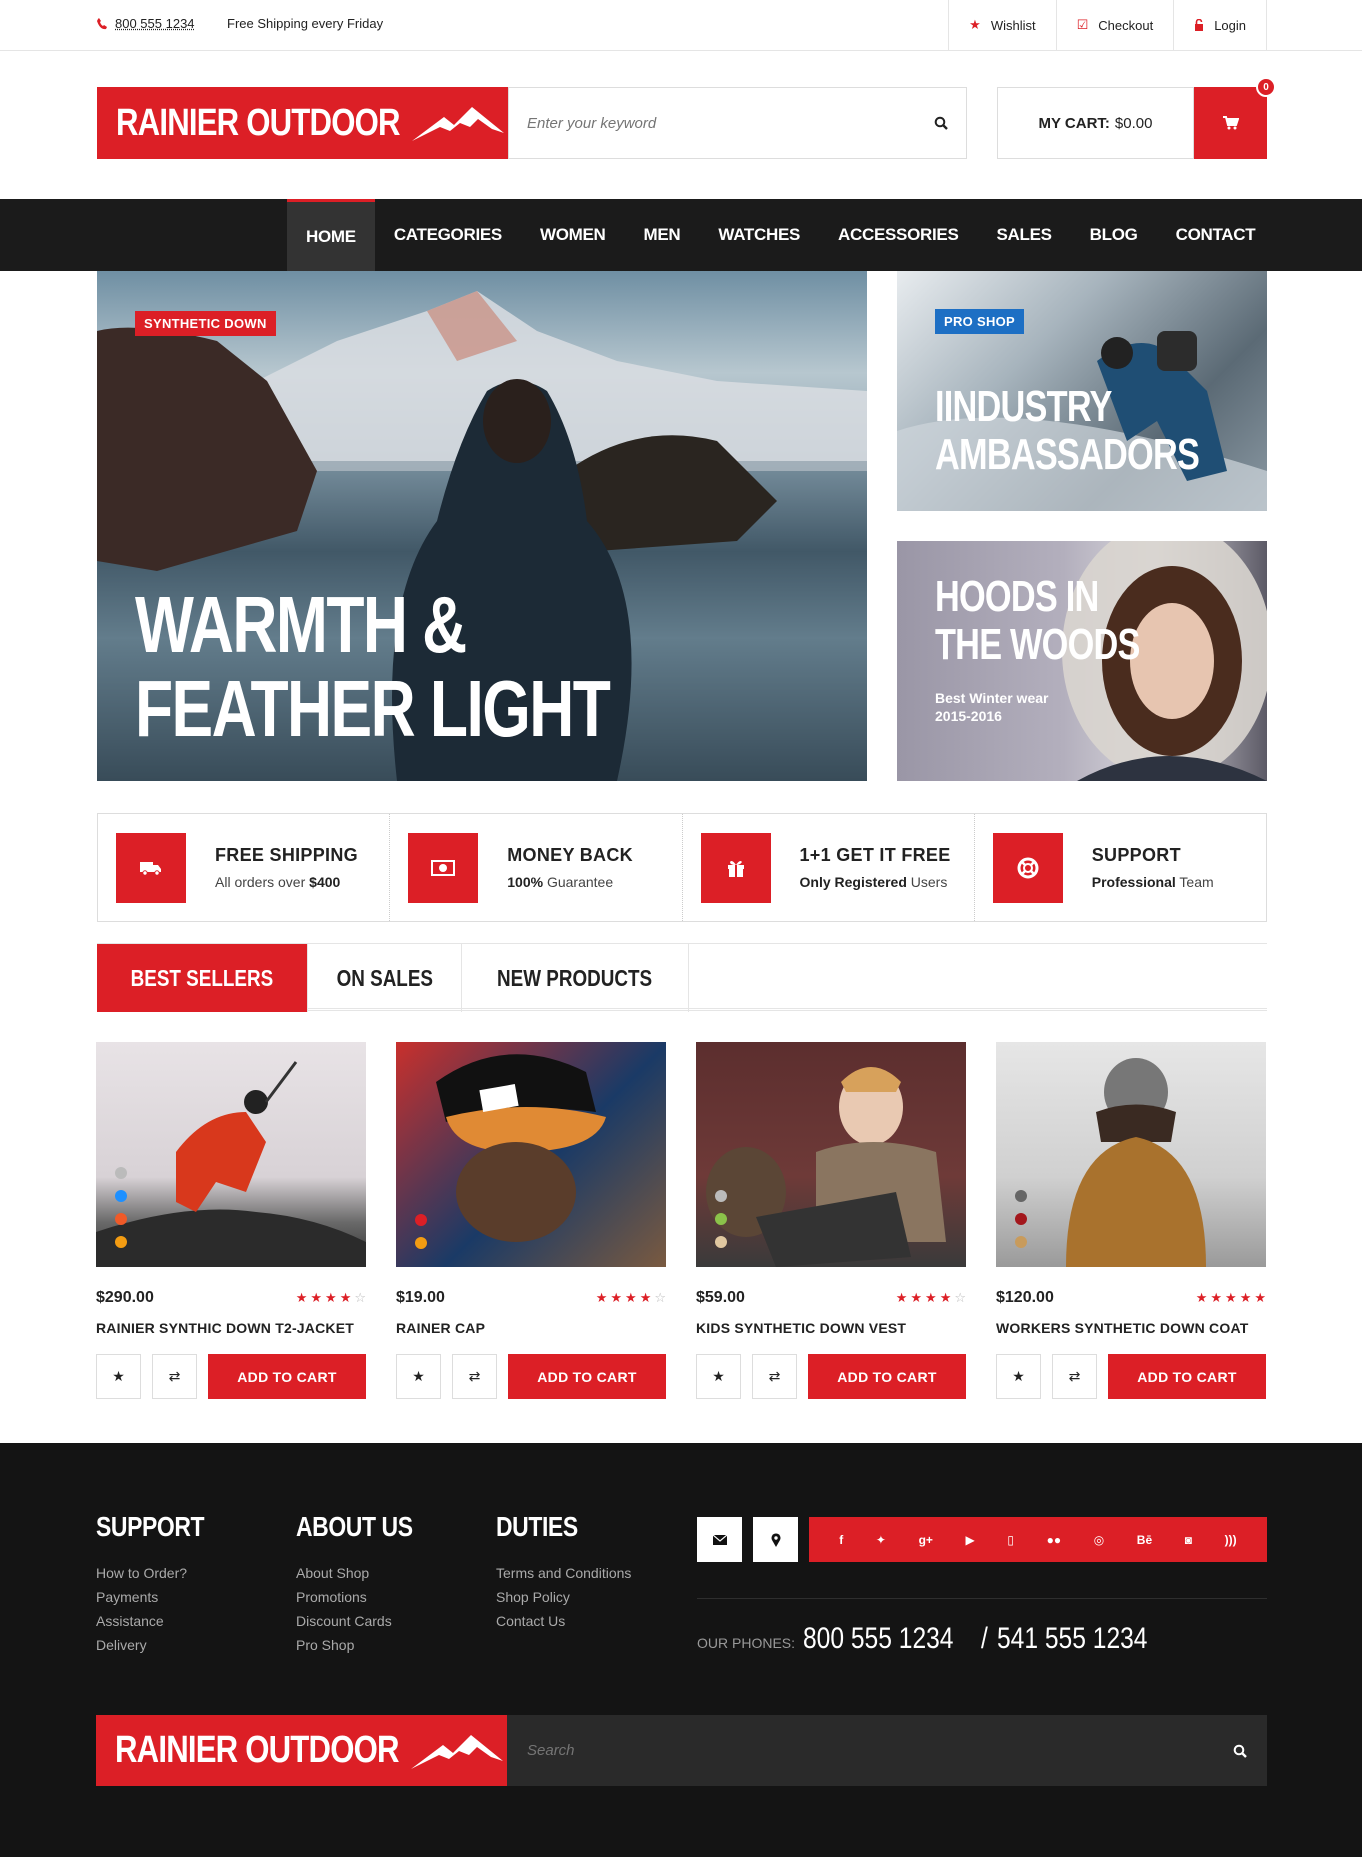 Image resolution: width=1362 pixels, height=1857 pixels. What do you see at coordinates (1095, 123) in the screenshot?
I see `cart-summary: MY CART: $0.00` at bounding box center [1095, 123].